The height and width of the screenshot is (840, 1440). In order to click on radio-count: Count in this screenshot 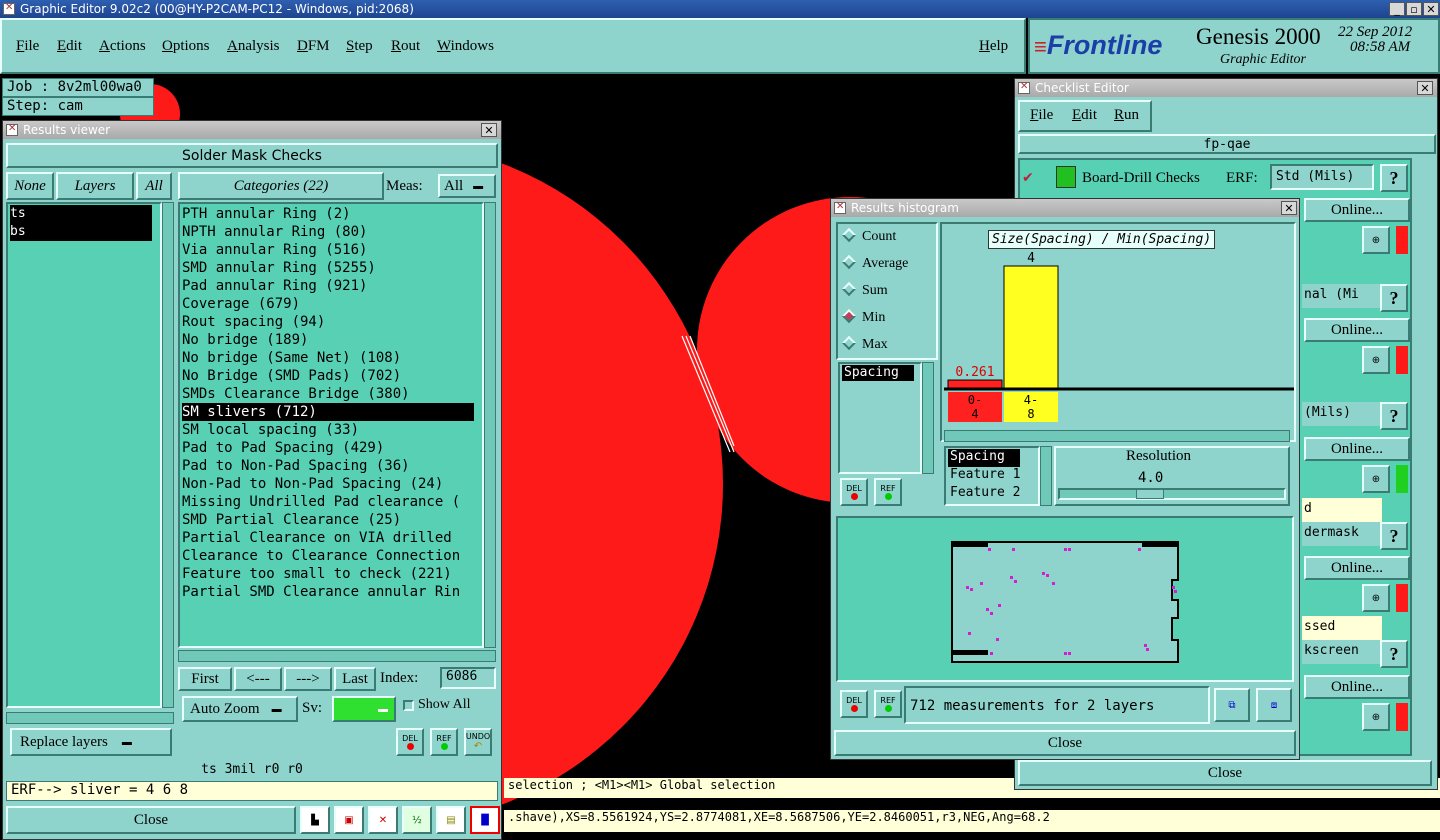, I will do `click(868, 236)`.